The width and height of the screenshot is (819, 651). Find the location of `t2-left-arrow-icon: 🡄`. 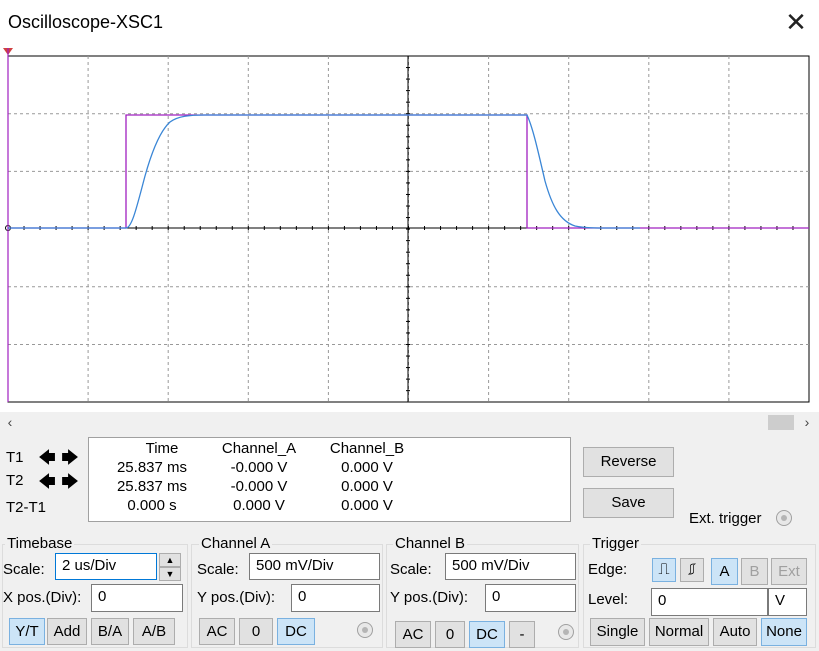

t2-left-arrow-icon: 🡄 is located at coordinates (47, 482).